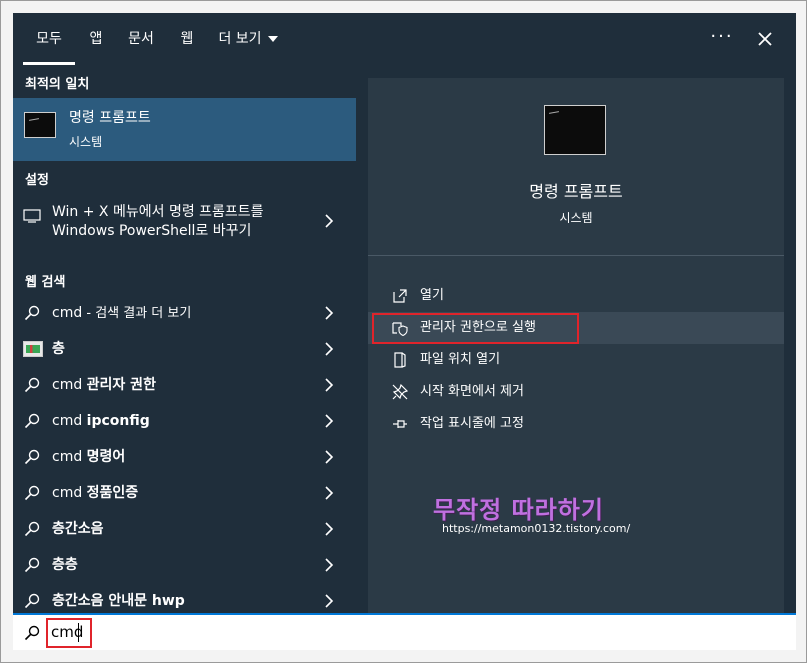 The width and height of the screenshot is (807, 663). What do you see at coordinates (404, 631) in the screenshot?
I see `search-box: cmd` at bounding box center [404, 631].